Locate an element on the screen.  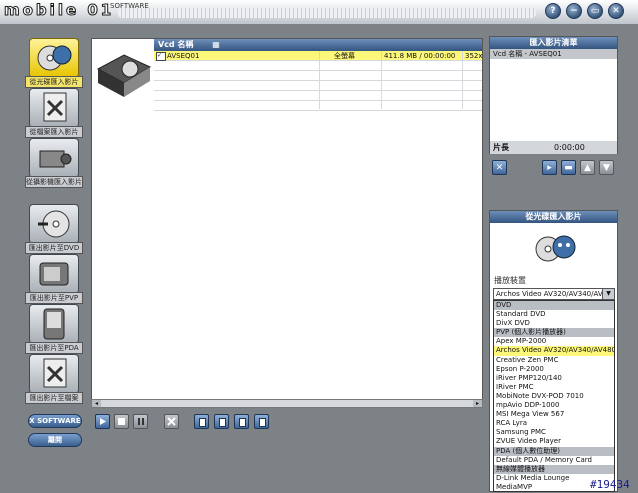
close-icon is located at coordinates (171, 421).